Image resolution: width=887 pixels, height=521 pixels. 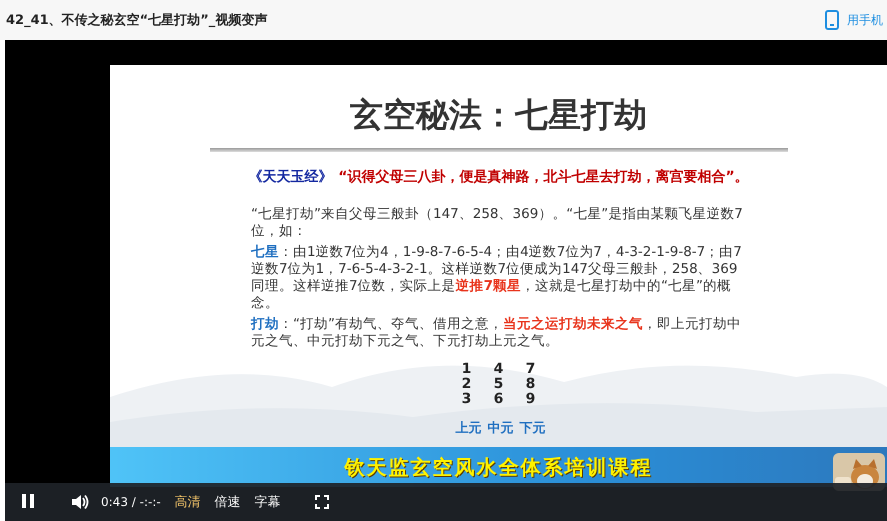 What do you see at coordinates (530, 384) in the screenshot?
I see `grid-number: 8` at bounding box center [530, 384].